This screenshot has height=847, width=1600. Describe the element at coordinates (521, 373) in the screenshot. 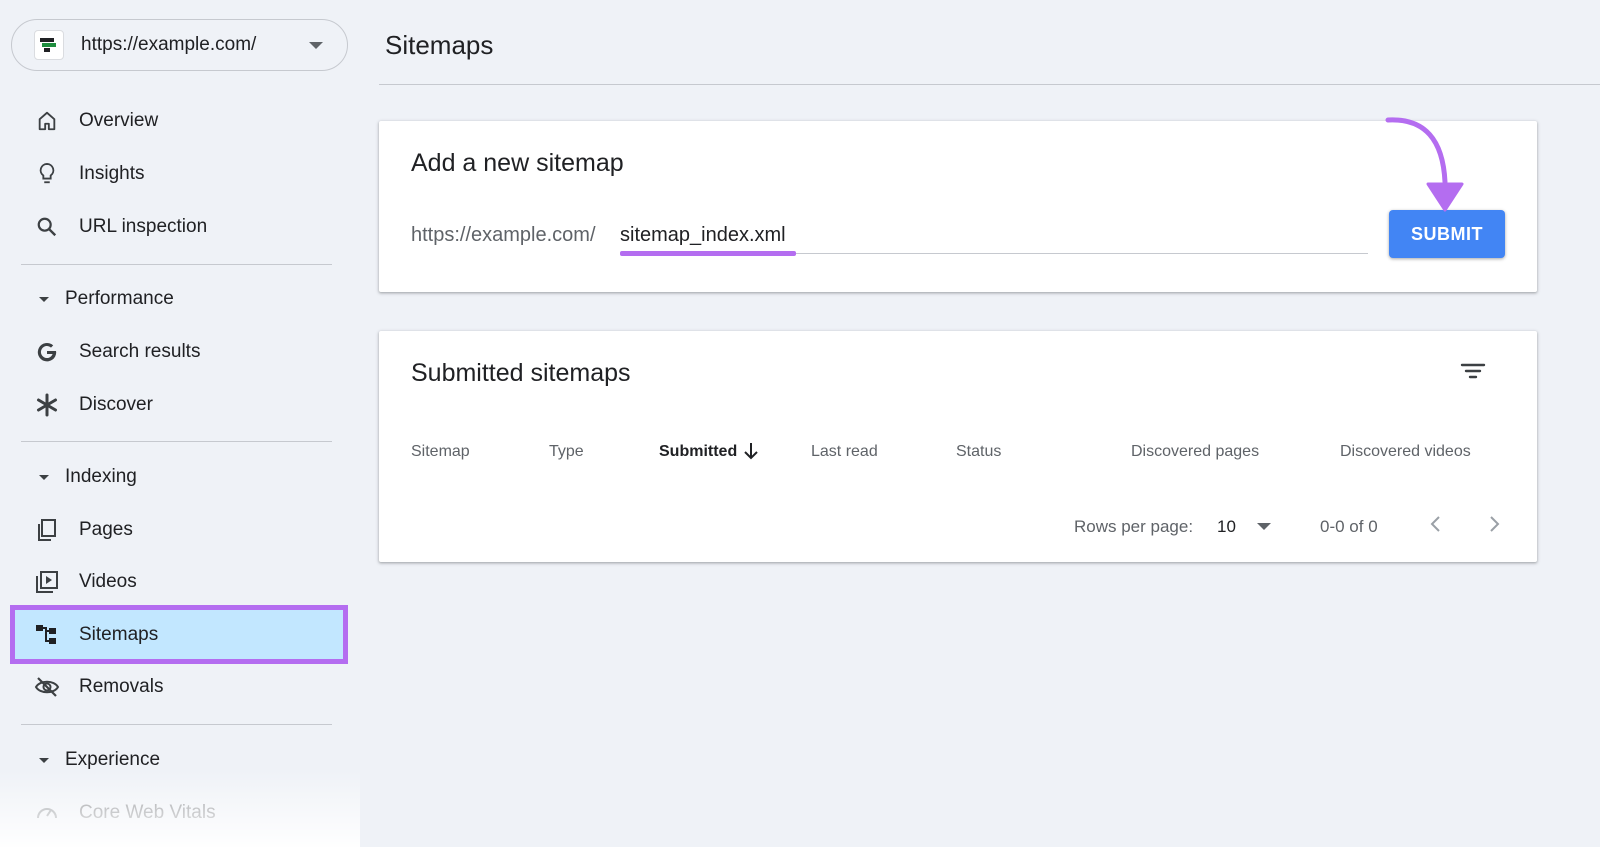

I see `submitted-sitemaps-title: Submitted sitemaps` at that location.